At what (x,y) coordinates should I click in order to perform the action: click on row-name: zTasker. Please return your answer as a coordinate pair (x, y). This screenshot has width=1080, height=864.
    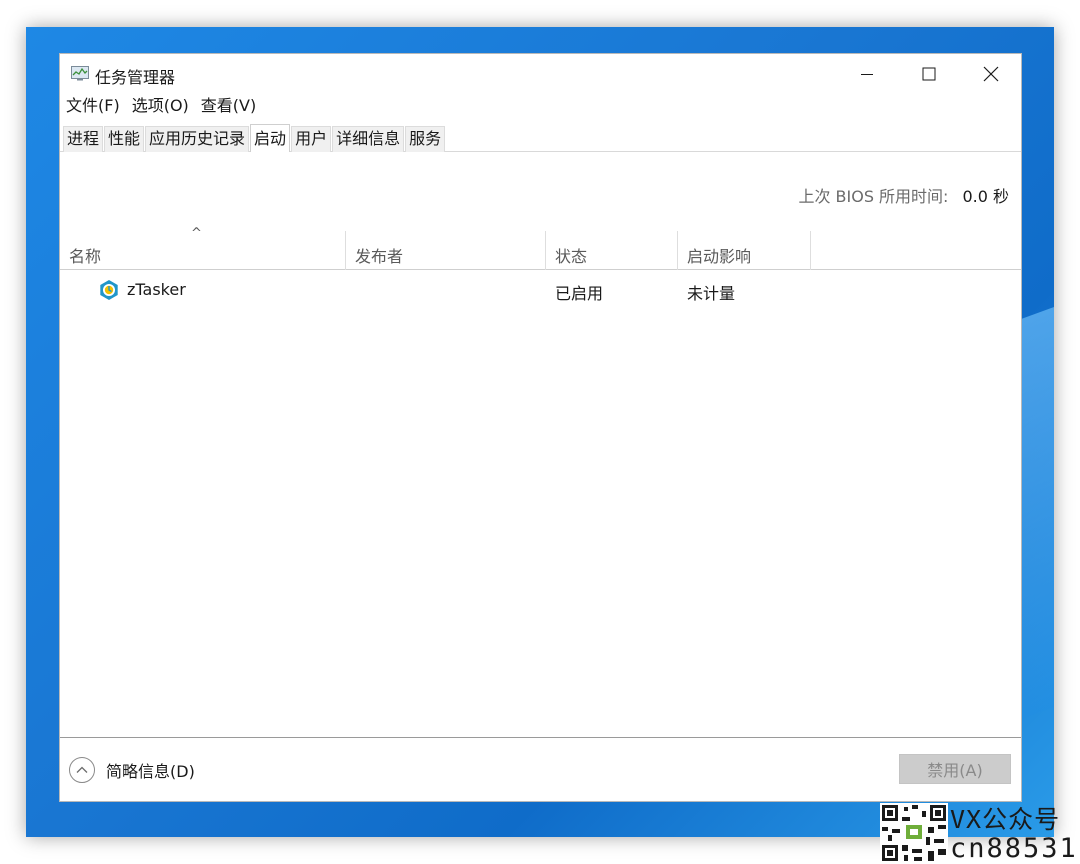
    Looking at the image, I should click on (156, 289).